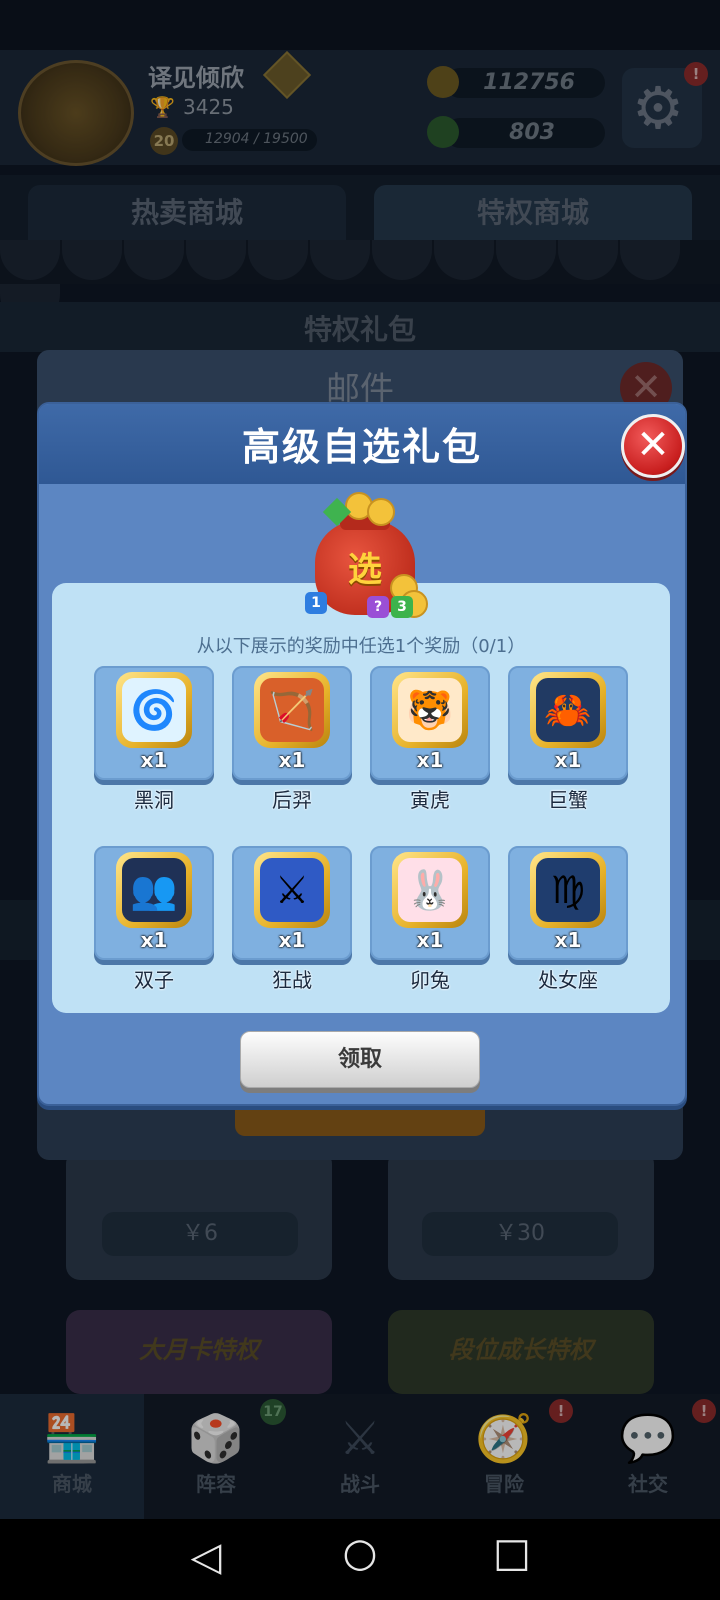 The image size is (720, 1600). I want to click on gift-dialog-title: 高级自选礼包, so click(361, 447).